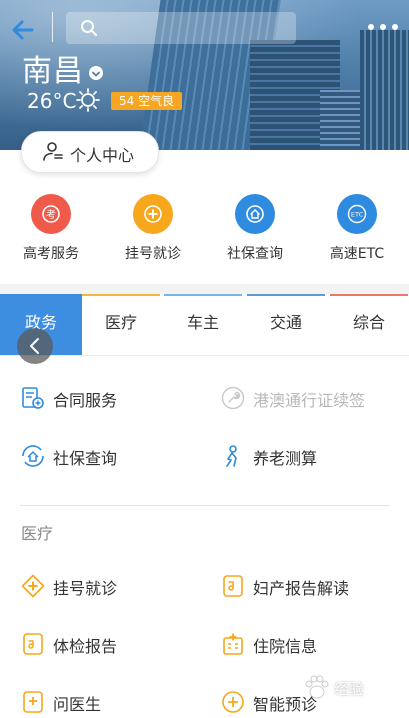  I want to click on wrench-icon, so click(233, 398).